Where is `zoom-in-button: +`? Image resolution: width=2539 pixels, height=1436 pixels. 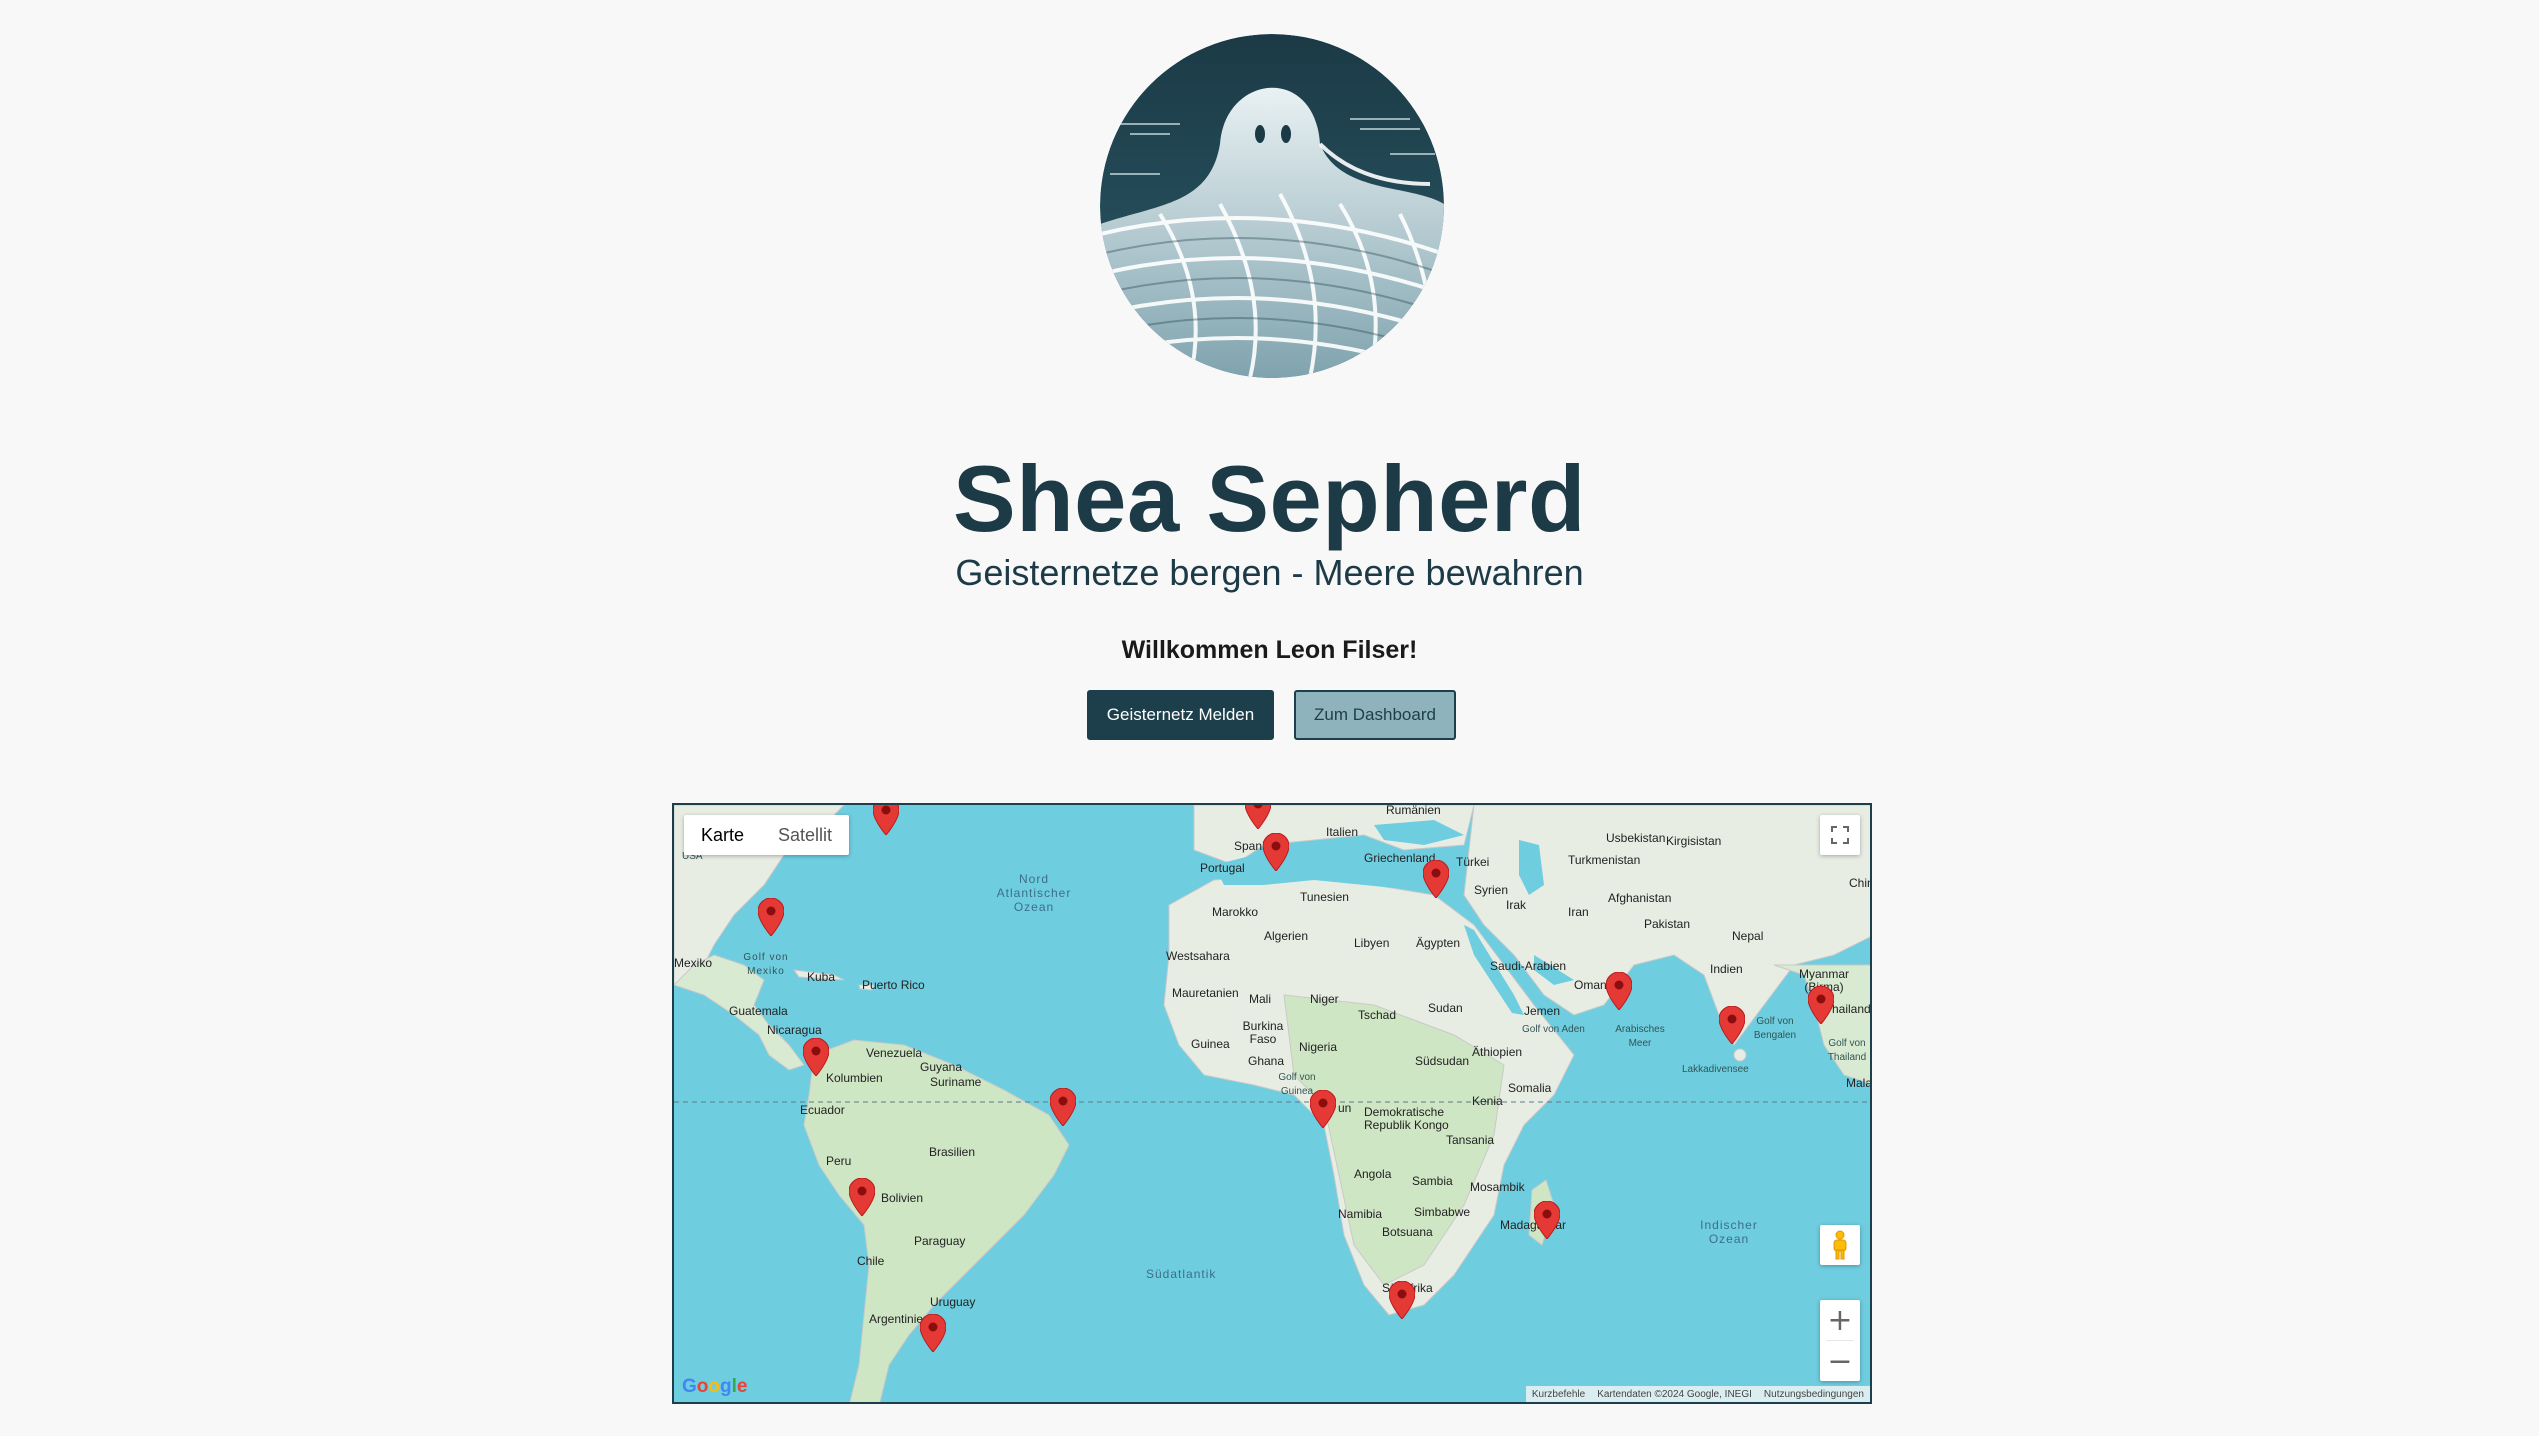
zoom-in-button: + is located at coordinates (1840, 1320).